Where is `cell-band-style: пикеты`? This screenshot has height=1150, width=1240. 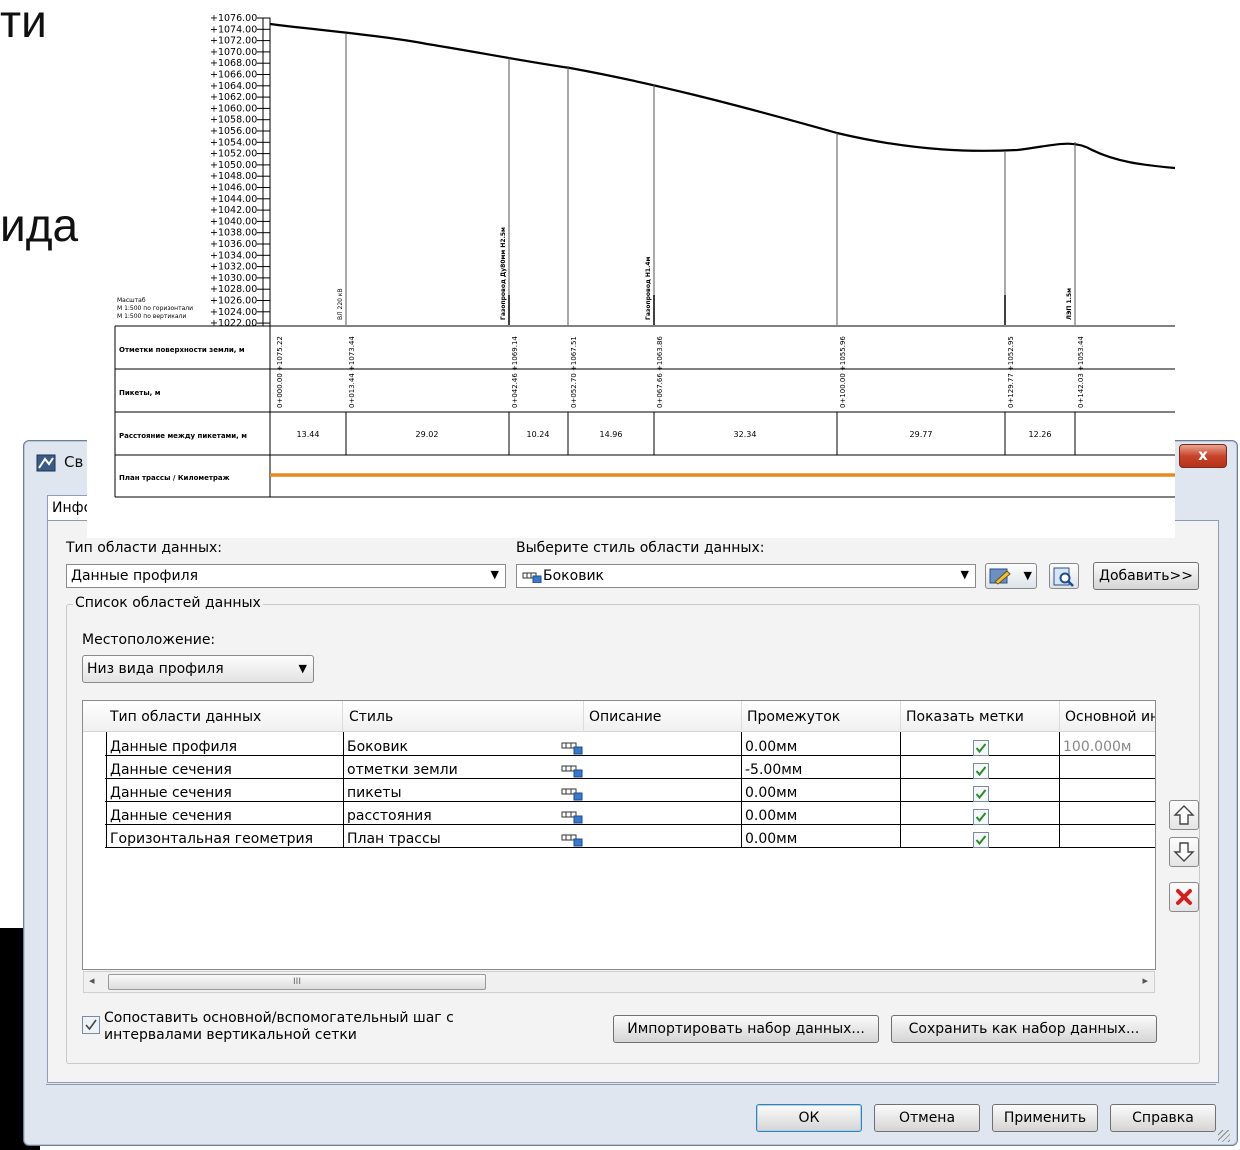 cell-band-style: пикеты is located at coordinates (374, 793).